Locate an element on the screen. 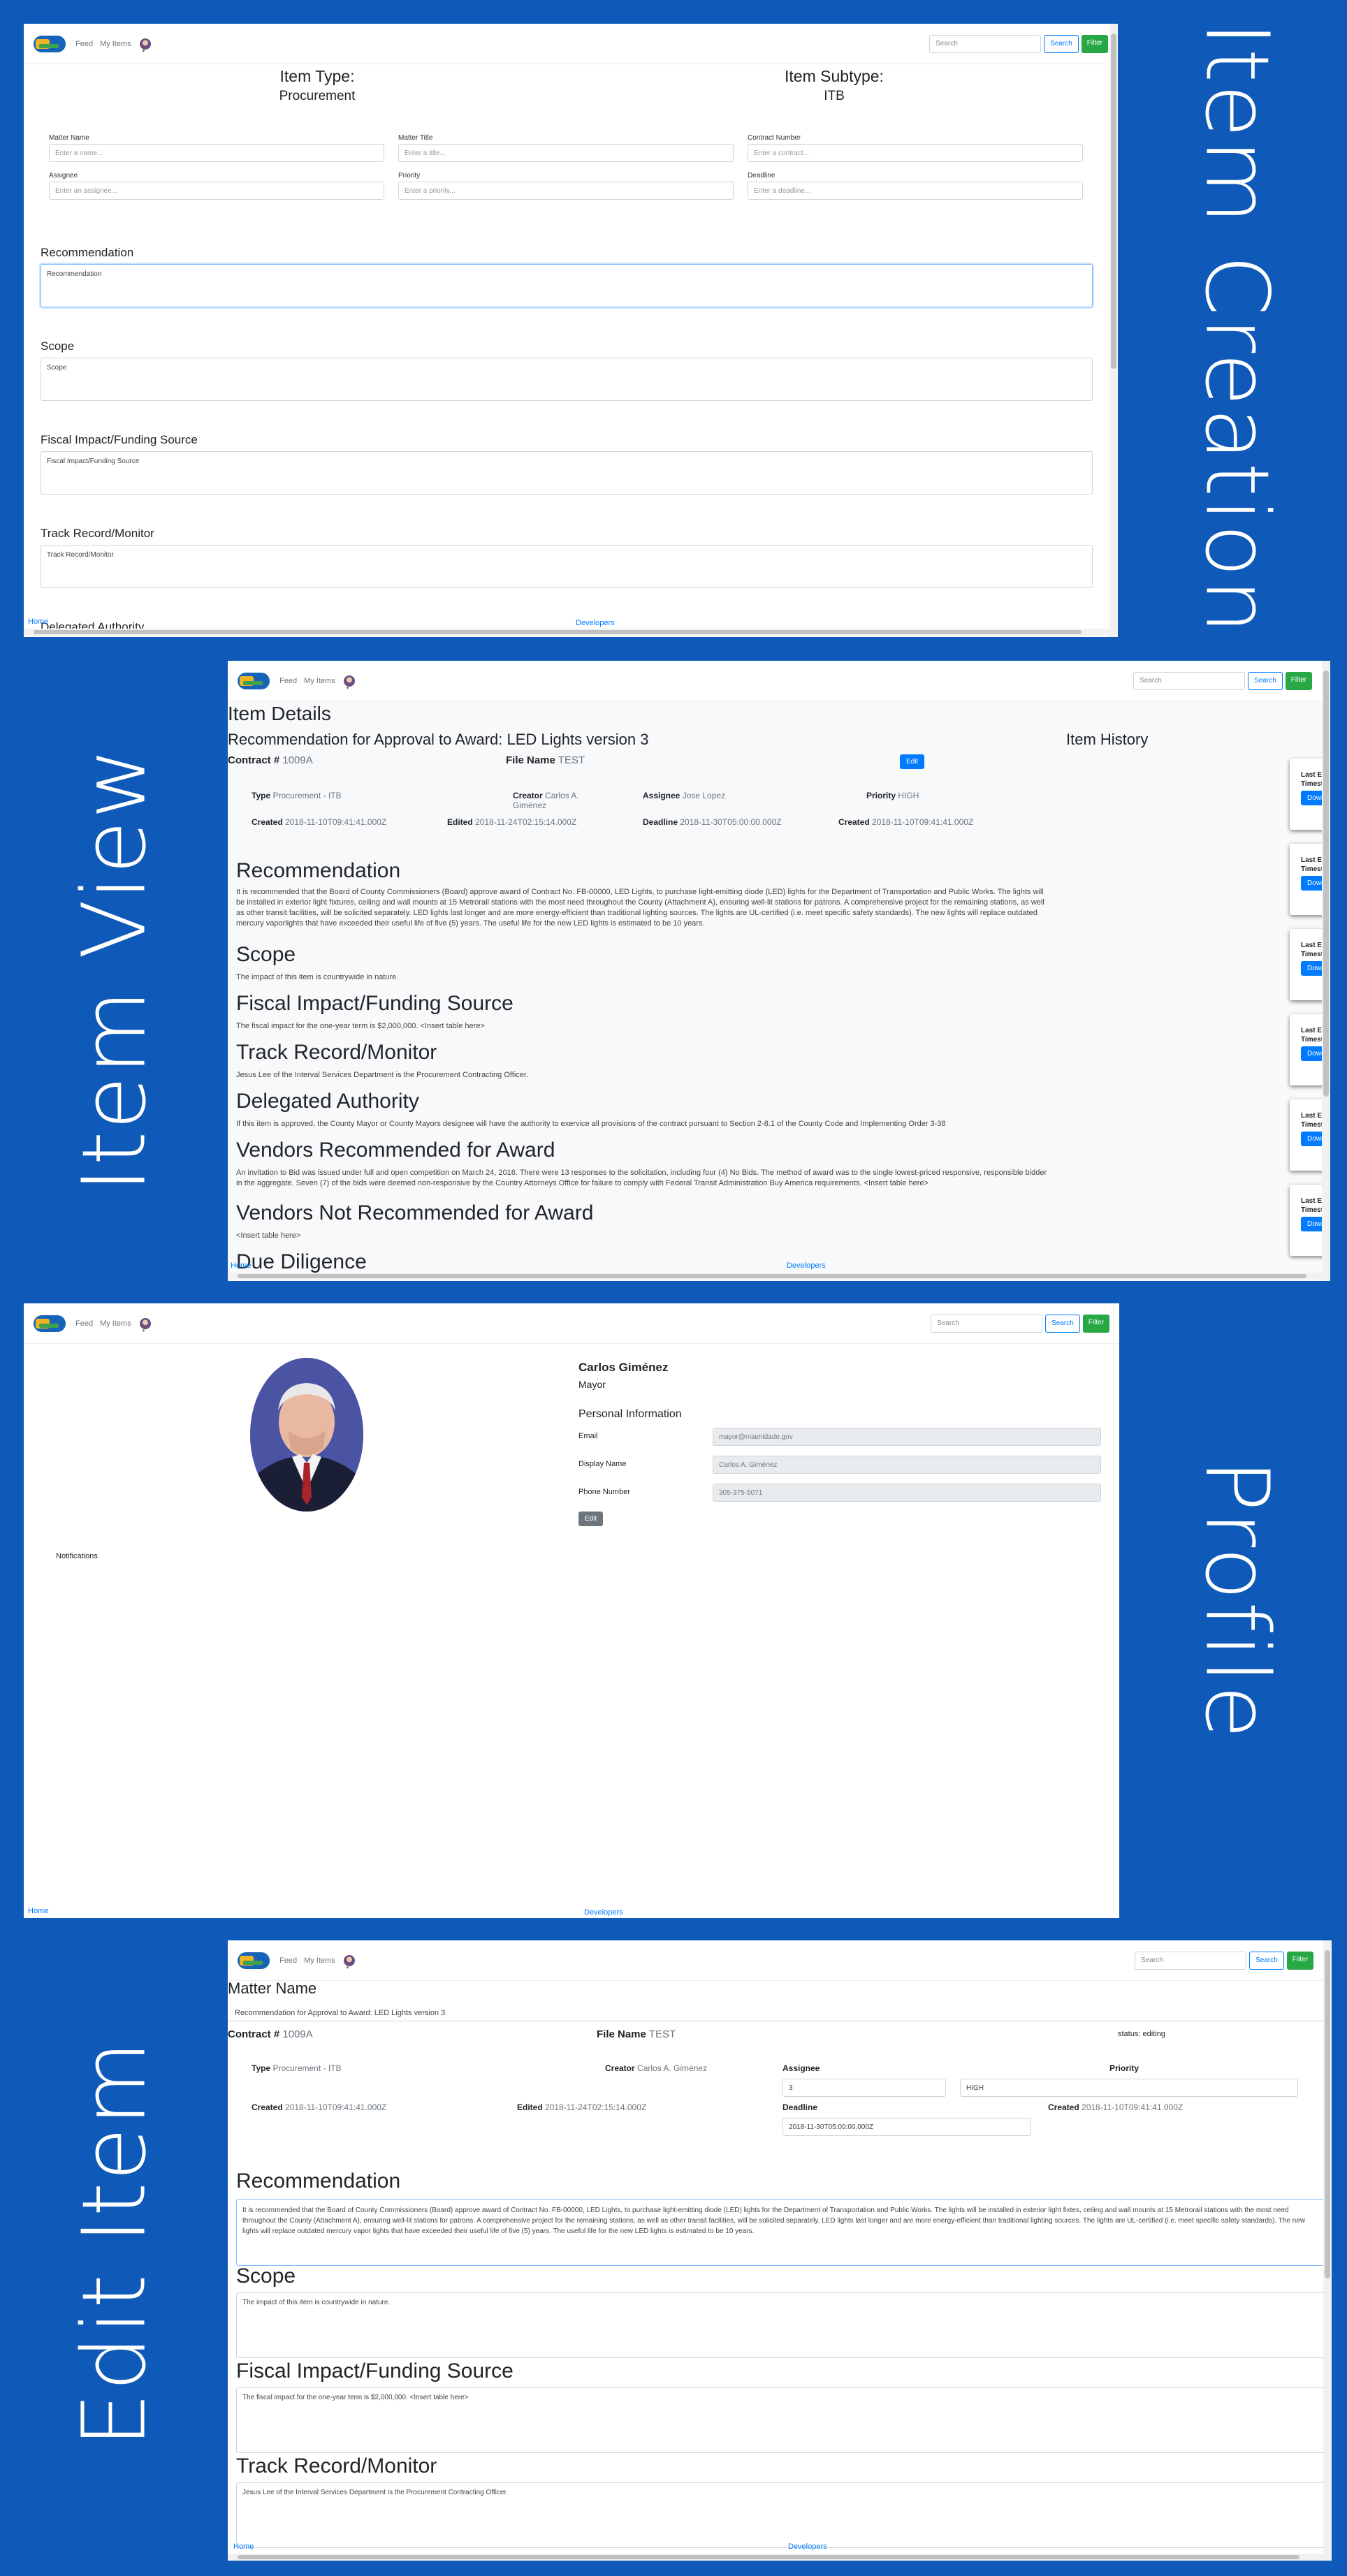 The height and width of the screenshot is (2576, 1347). item-history-title: Item History is located at coordinates (1107, 739).